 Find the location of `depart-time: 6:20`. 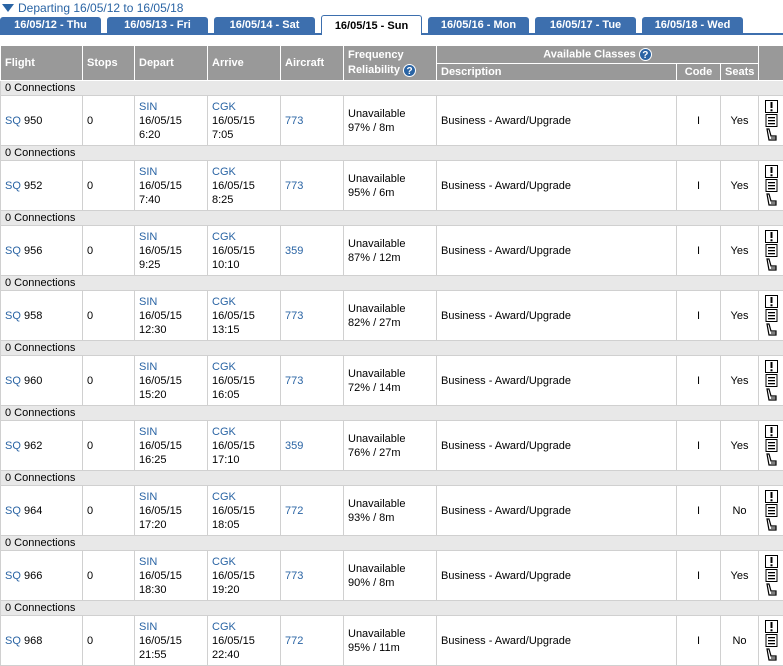

depart-time: 6:20 is located at coordinates (149, 135).